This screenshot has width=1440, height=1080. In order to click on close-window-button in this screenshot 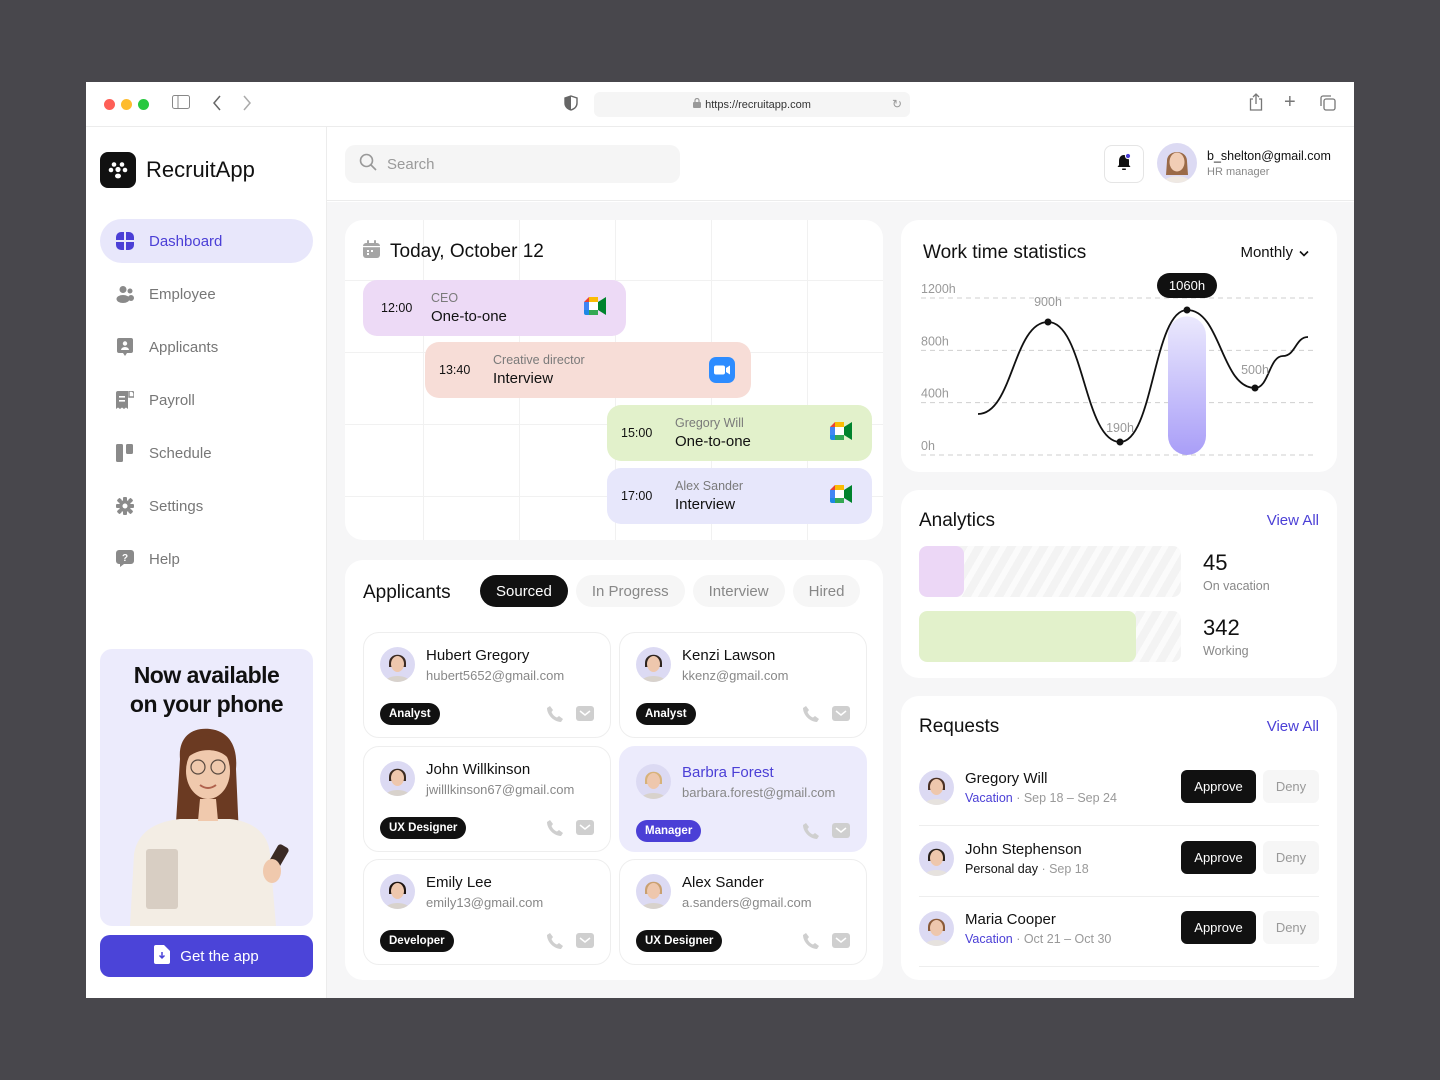, I will do `click(109, 104)`.